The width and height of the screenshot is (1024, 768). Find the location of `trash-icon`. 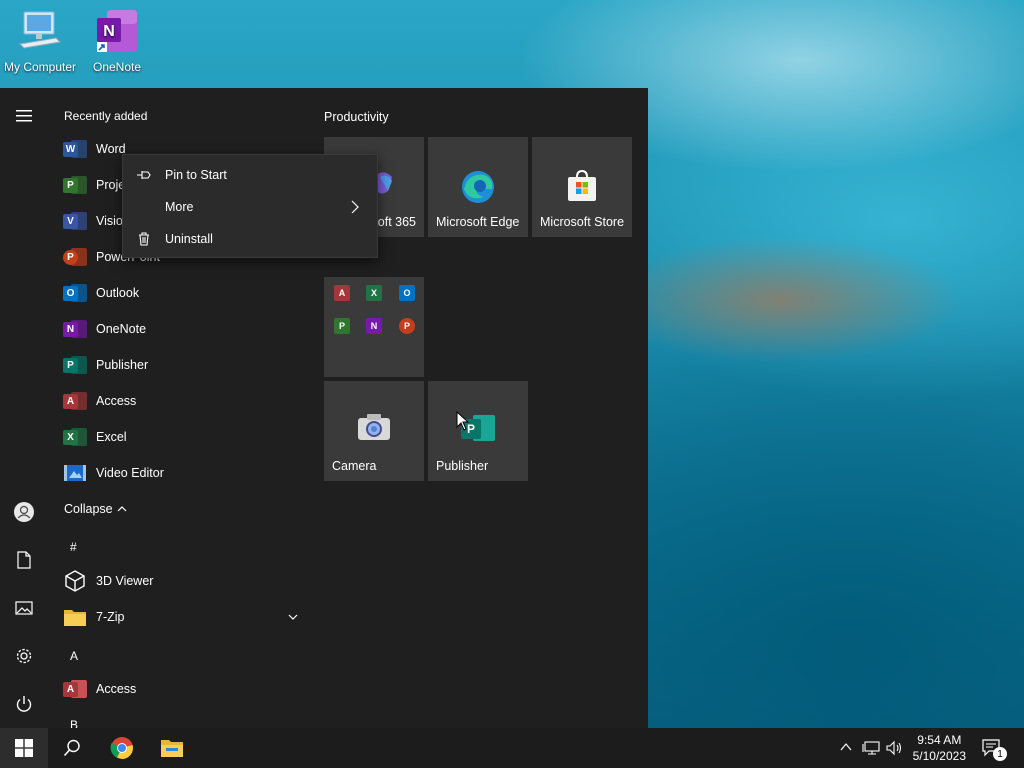

trash-icon is located at coordinates (144, 239).